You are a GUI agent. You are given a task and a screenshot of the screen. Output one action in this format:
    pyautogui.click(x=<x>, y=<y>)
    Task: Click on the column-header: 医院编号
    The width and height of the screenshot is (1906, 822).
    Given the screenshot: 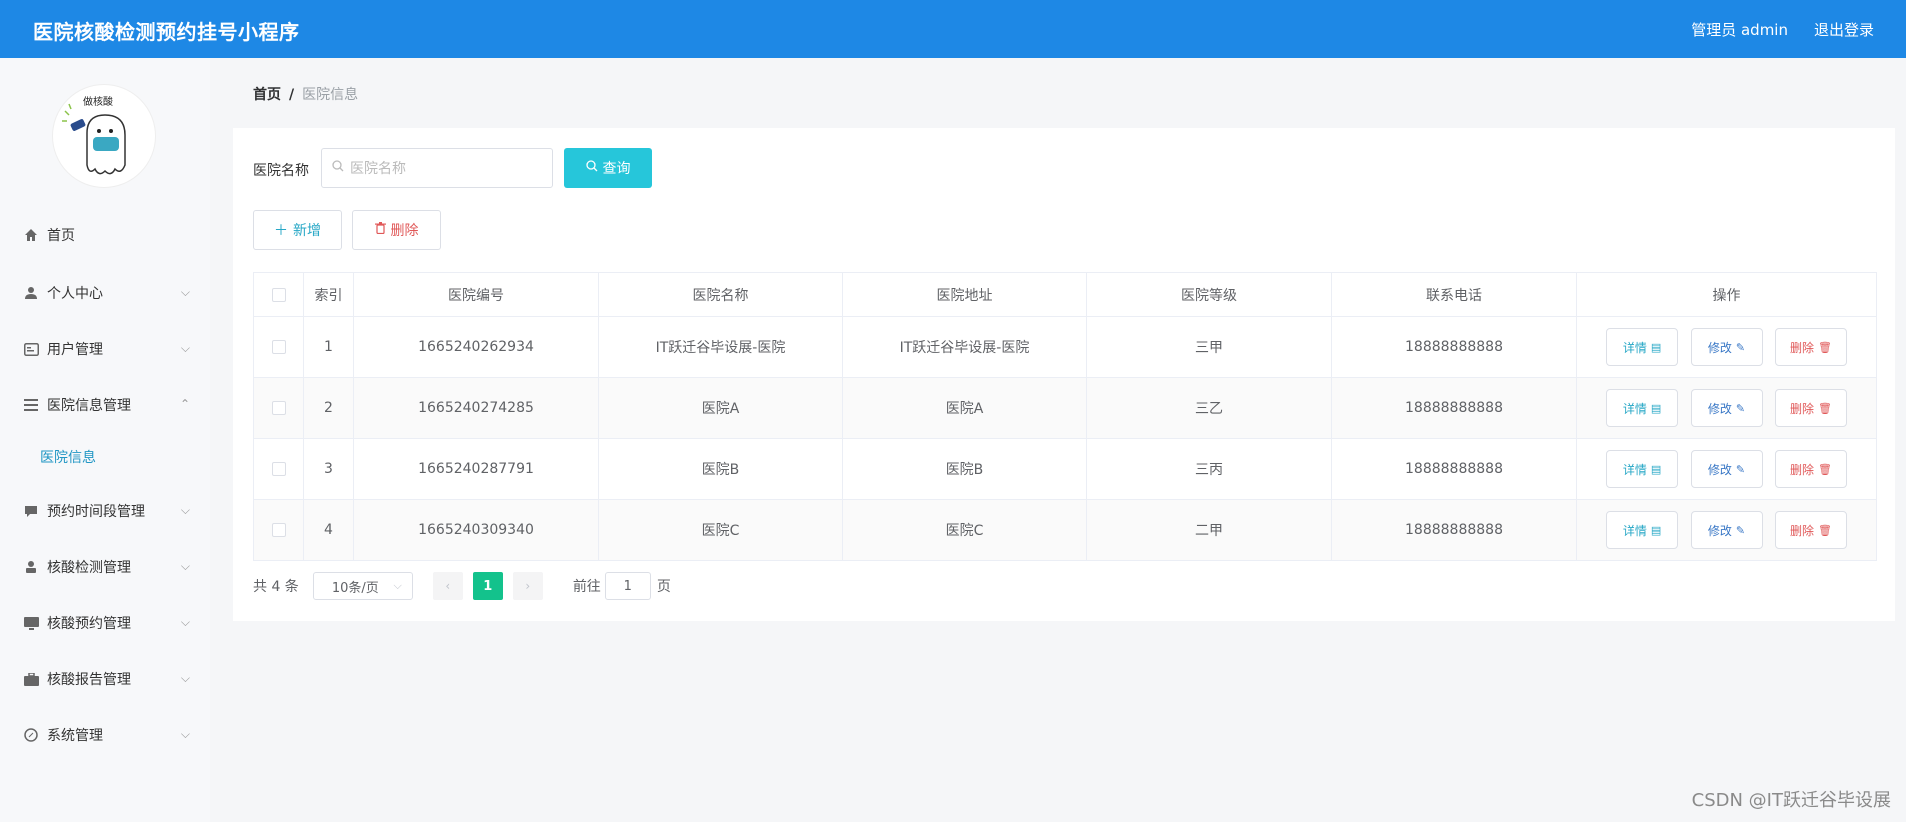 What is the action you would take?
    pyautogui.click(x=476, y=294)
    